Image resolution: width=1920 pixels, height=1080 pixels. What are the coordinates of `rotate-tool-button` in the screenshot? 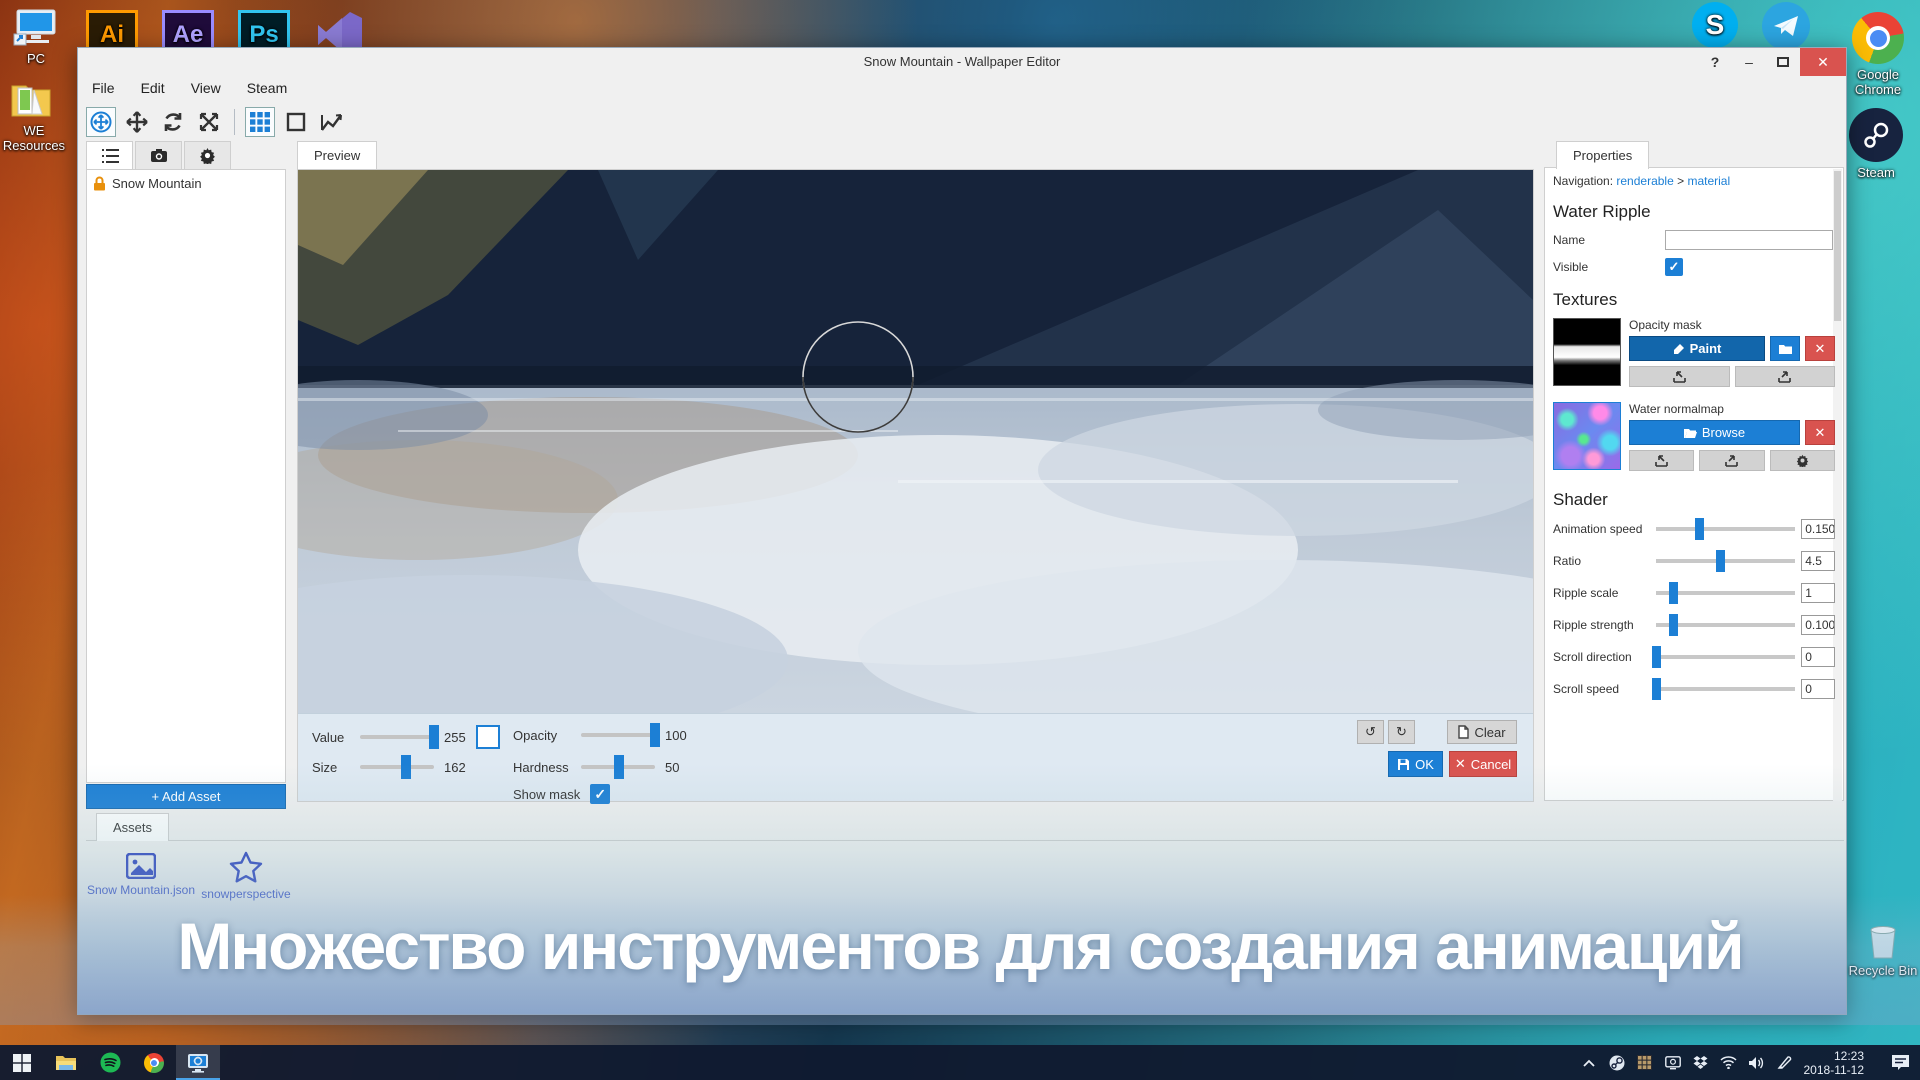 It's located at (173, 122).